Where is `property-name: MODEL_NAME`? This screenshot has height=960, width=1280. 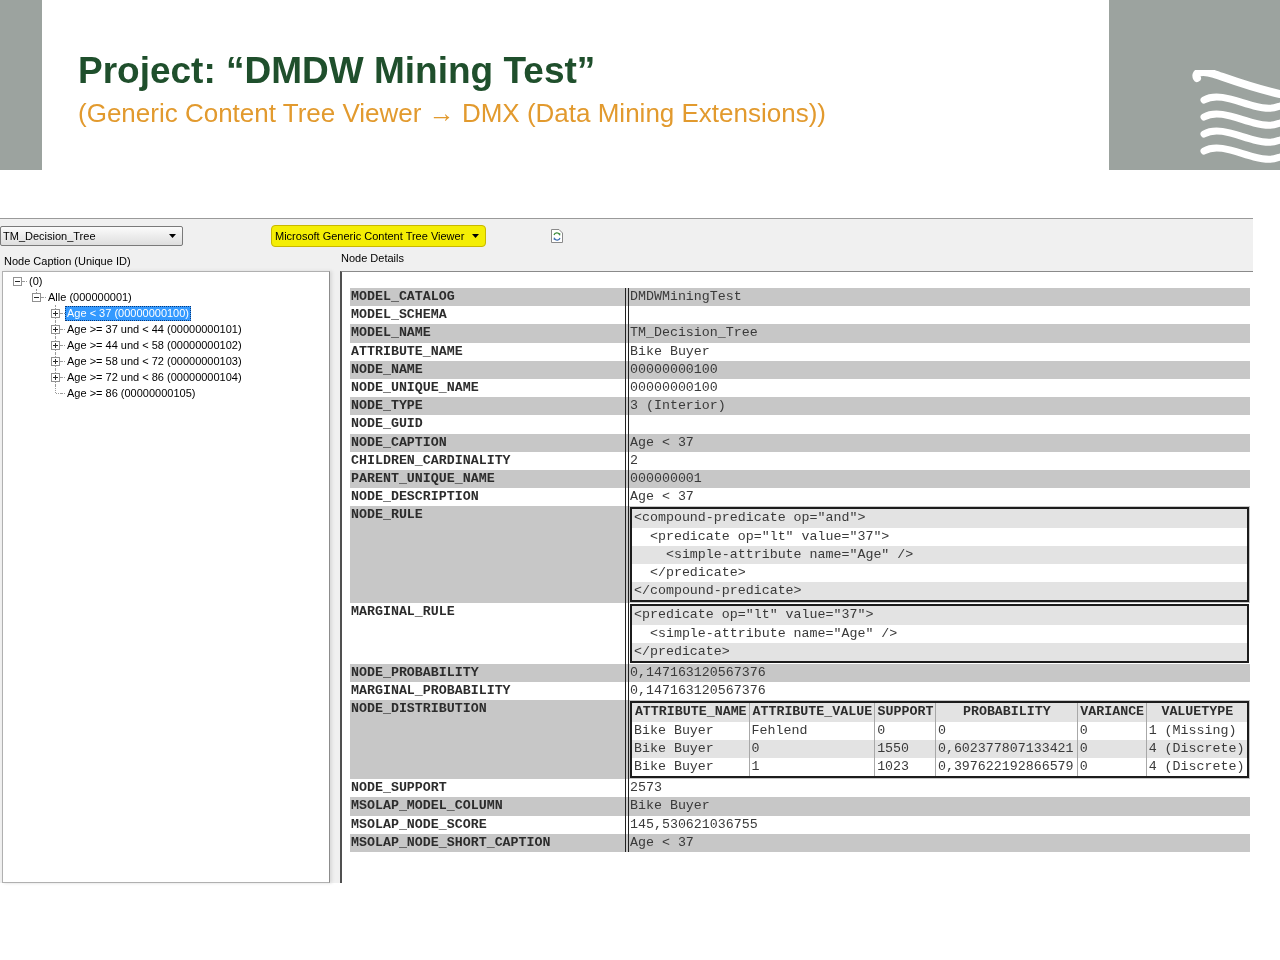 property-name: MODEL_NAME is located at coordinates (487, 333).